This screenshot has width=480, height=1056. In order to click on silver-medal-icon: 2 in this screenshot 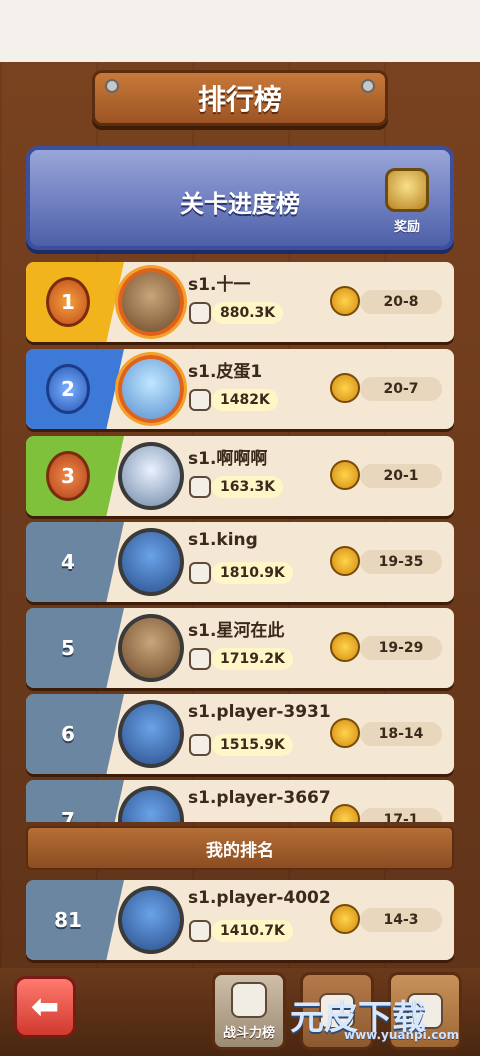, I will do `click(68, 389)`.